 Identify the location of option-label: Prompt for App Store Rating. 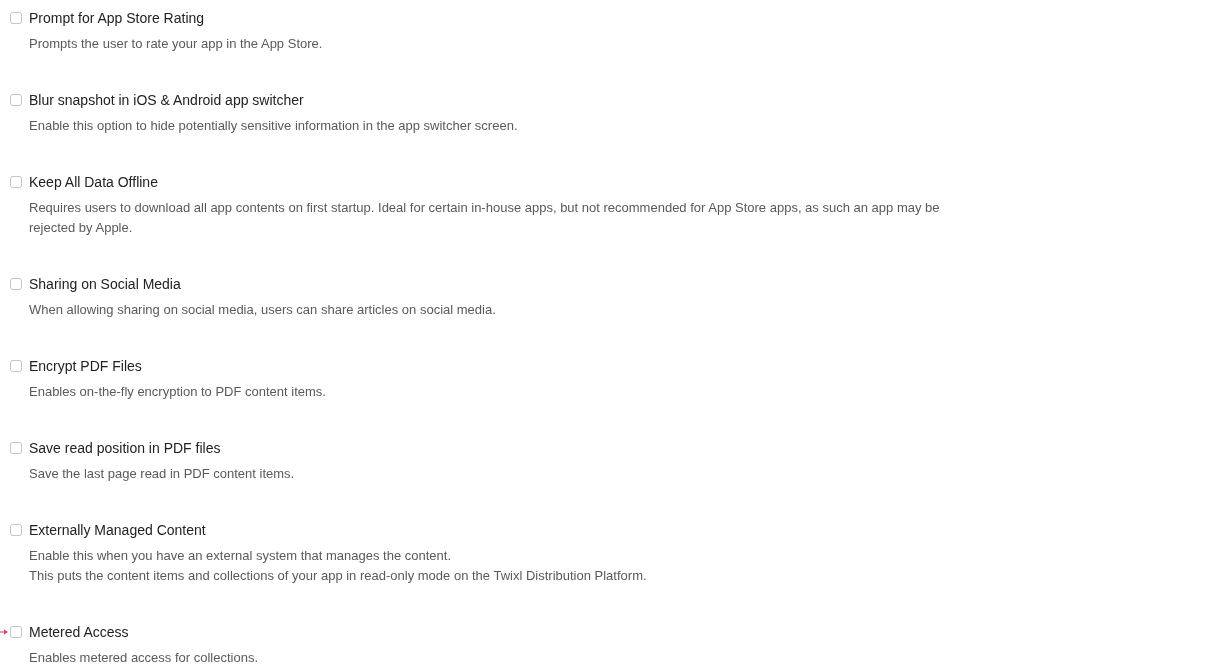
(117, 18).